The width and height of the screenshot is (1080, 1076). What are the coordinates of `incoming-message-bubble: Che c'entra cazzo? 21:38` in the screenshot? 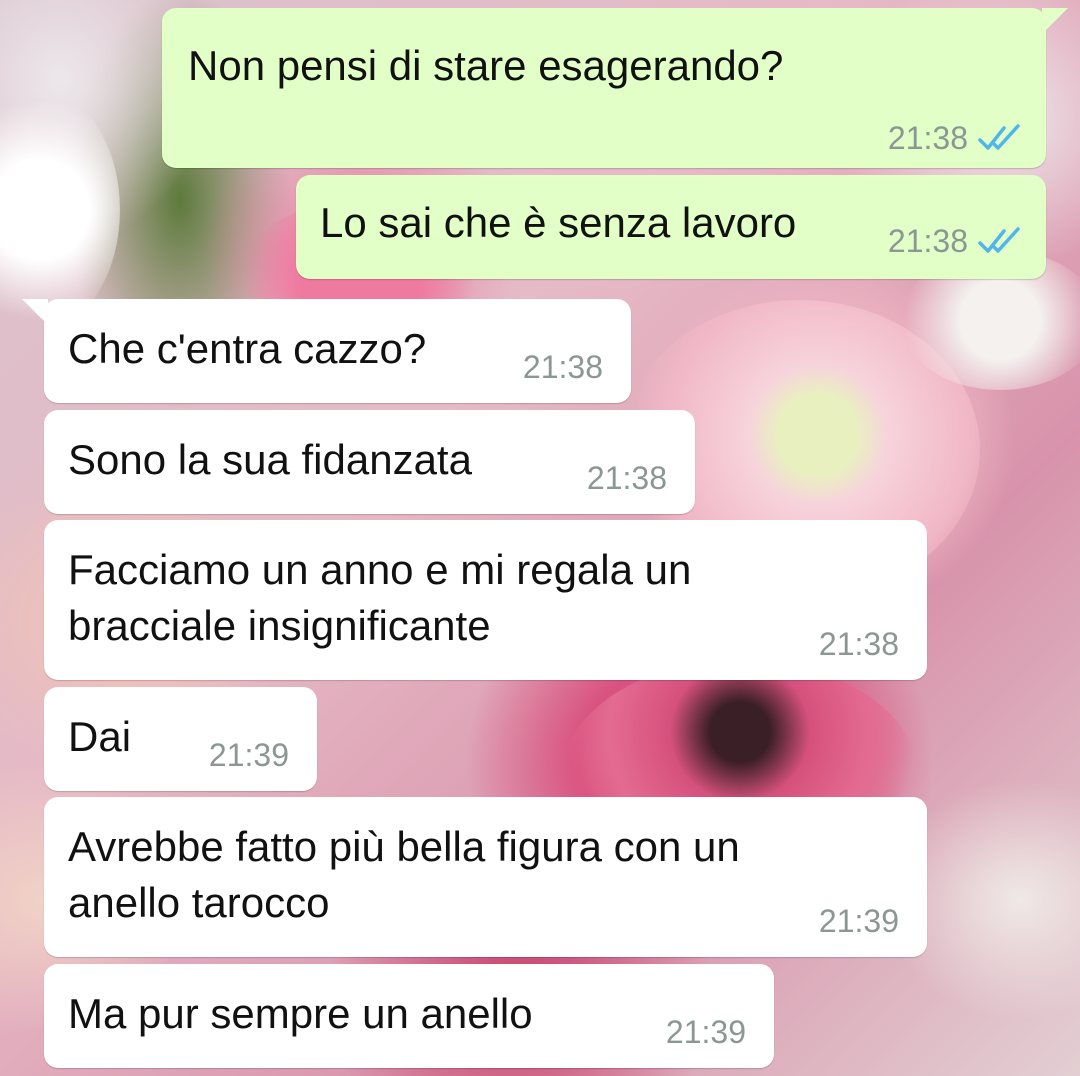 It's located at (326, 351).